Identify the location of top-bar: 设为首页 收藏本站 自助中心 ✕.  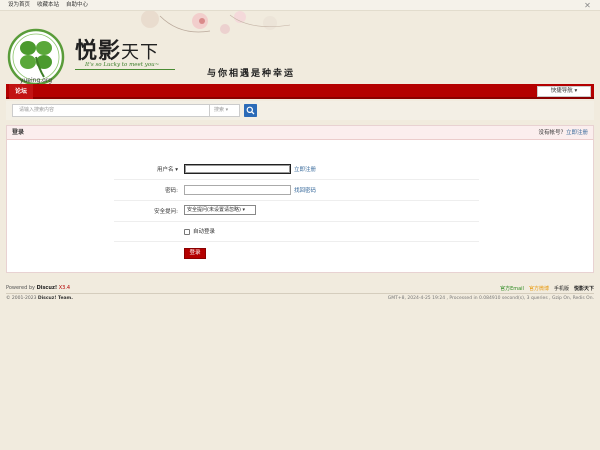
(300, 5).